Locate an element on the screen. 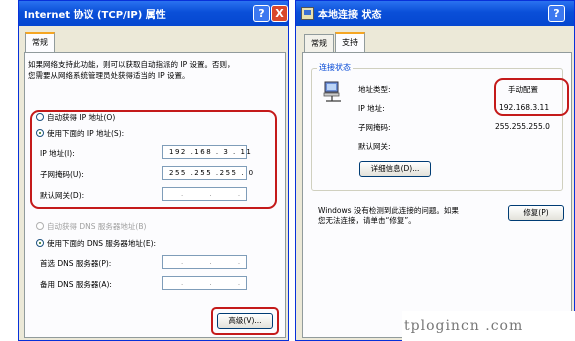 The image size is (575, 341). group-title: 连接状态 is located at coordinates (335, 67).